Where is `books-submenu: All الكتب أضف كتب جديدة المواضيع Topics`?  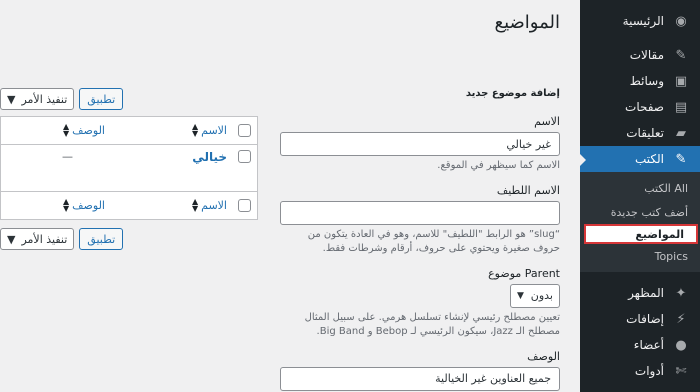
books-submenu: All الكتب أضف كتب جديدة المواضيع Topics is located at coordinates (640, 222).